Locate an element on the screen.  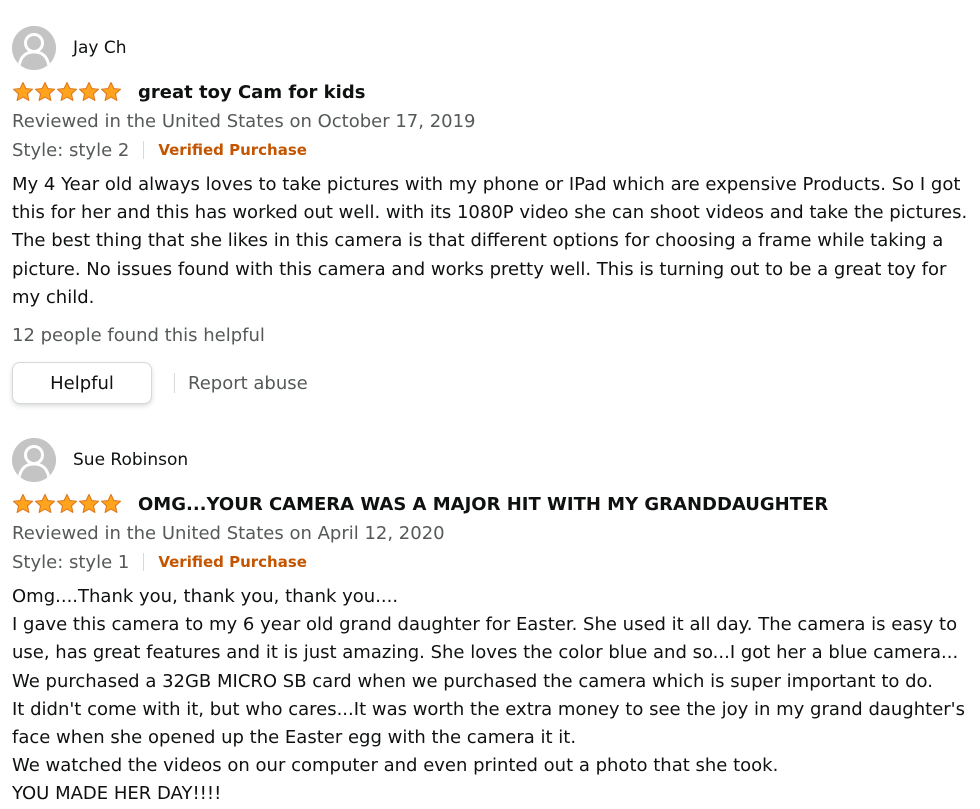
report-abuse-link: Report abuse is located at coordinates (248, 383).